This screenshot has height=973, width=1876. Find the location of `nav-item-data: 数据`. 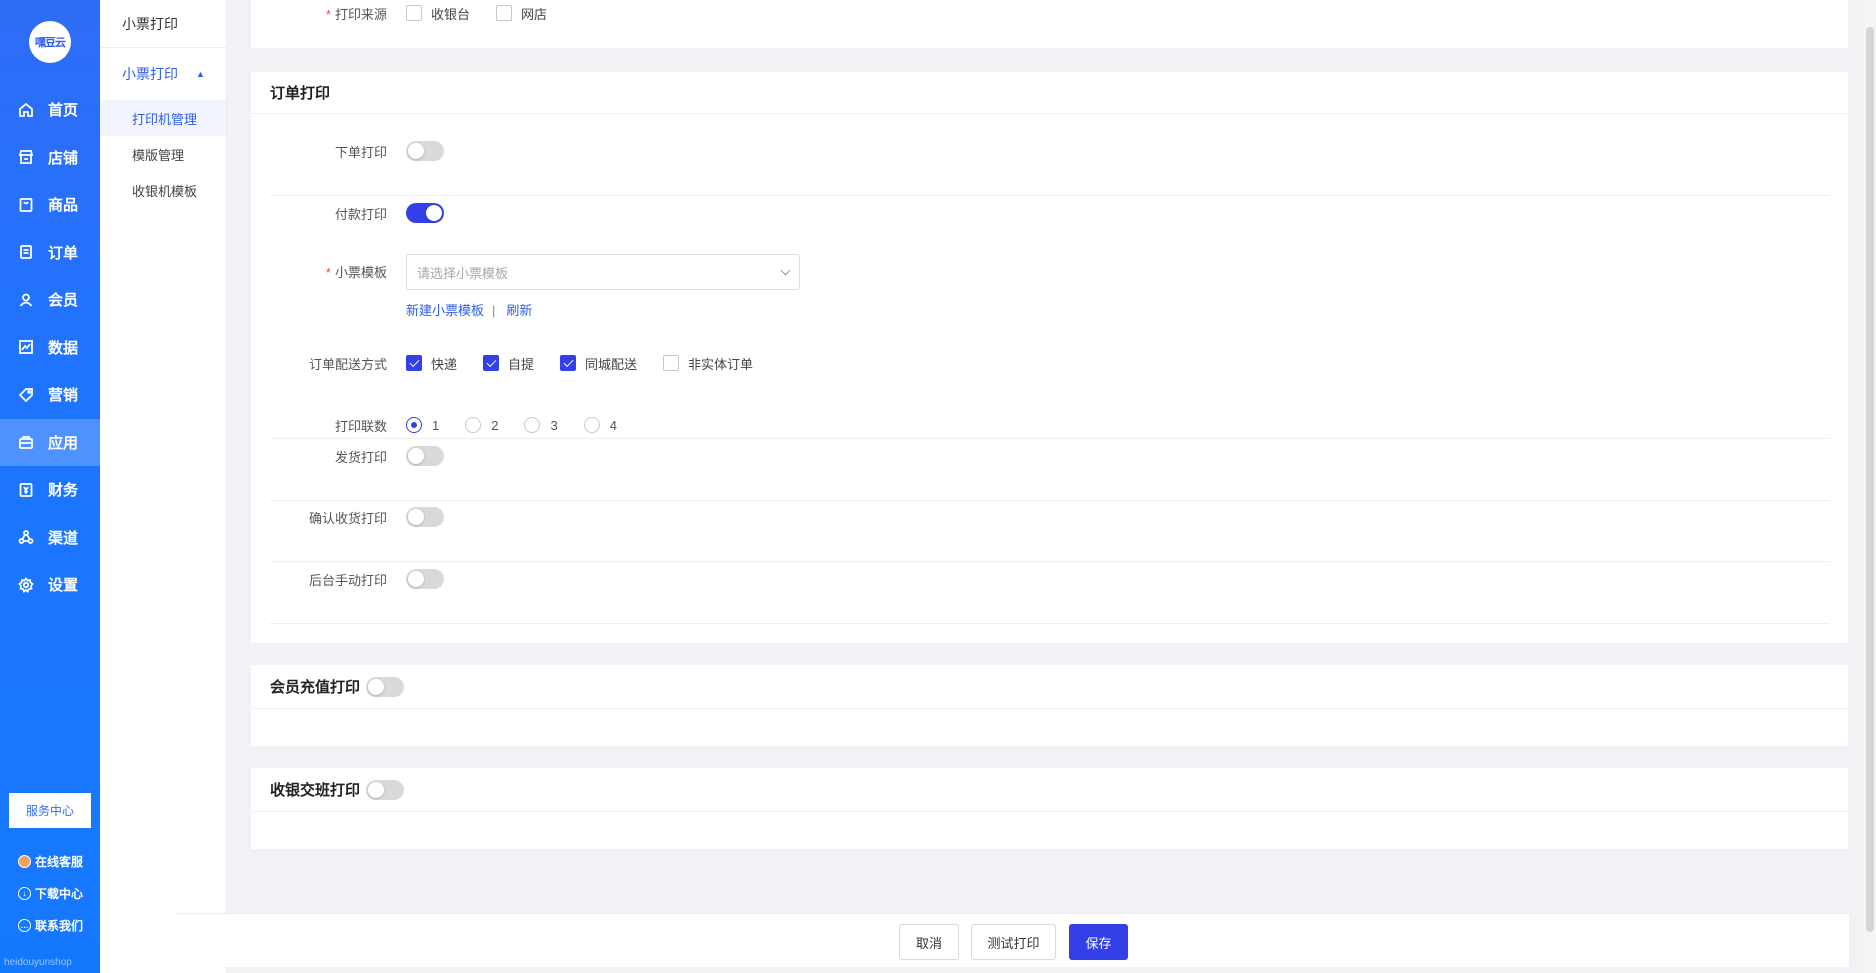

nav-item-data: 数据 is located at coordinates (50, 348).